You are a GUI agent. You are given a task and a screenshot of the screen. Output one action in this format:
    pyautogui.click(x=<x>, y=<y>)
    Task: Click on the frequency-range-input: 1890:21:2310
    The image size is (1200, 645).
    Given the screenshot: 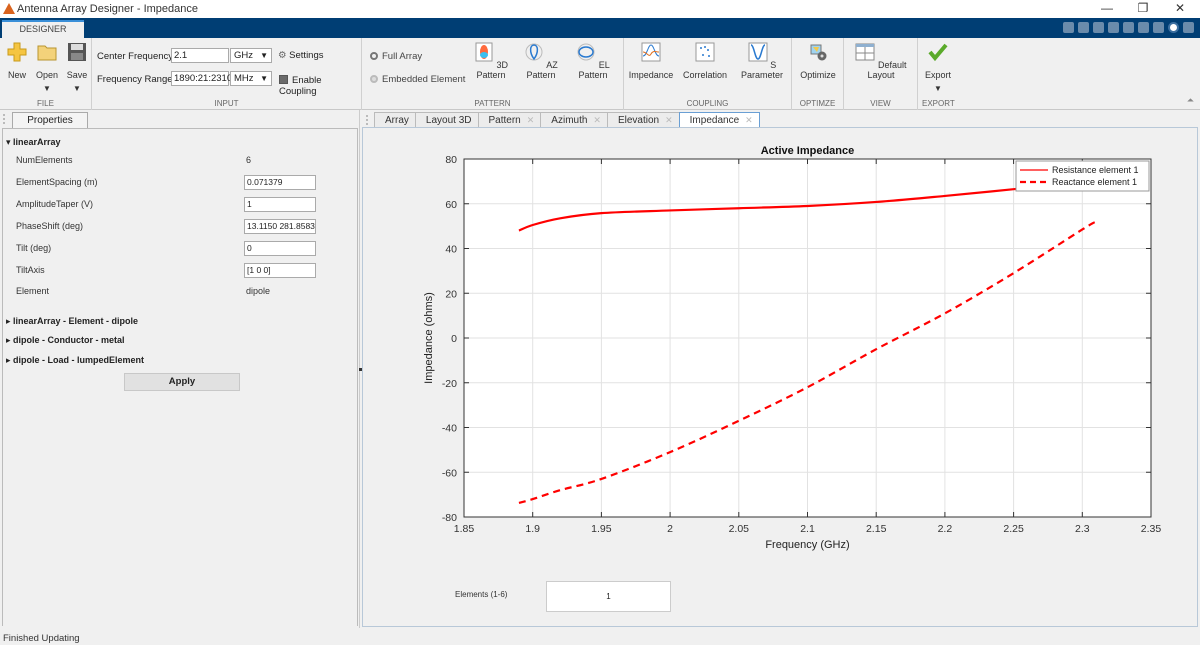 What is the action you would take?
    pyautogui.click(x=201, y=78)
    